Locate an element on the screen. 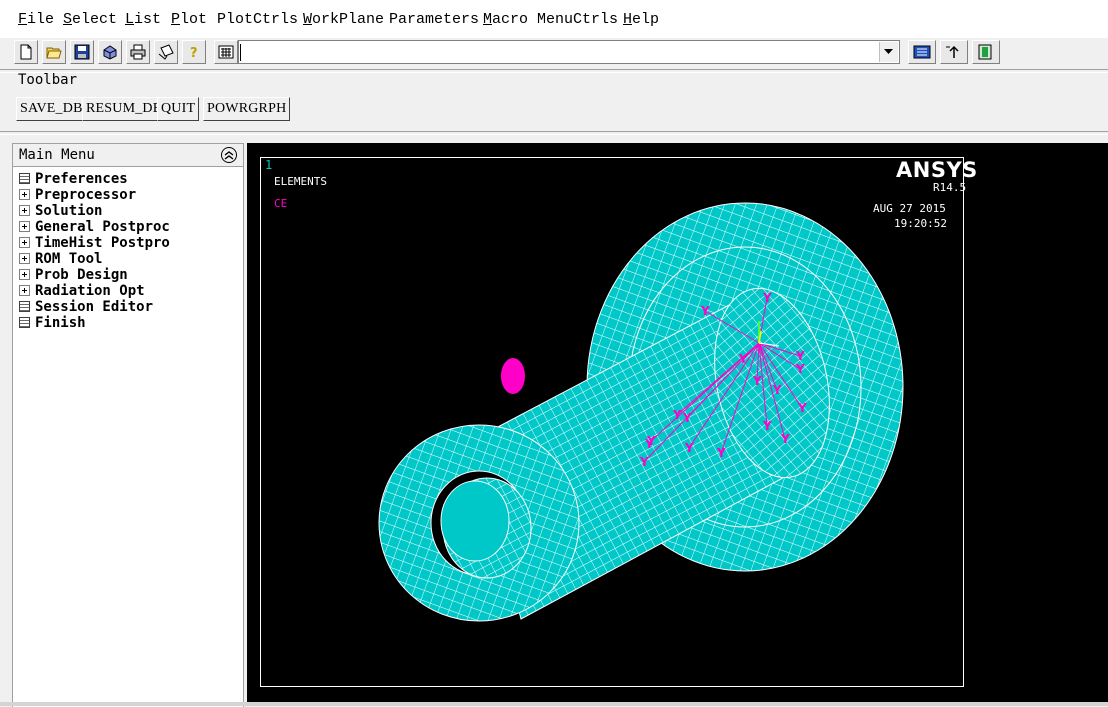 The height and width of the screenshot is (707, 1108). menu-plotctrls: PlotCtrls is located at coordinates (257, 19).